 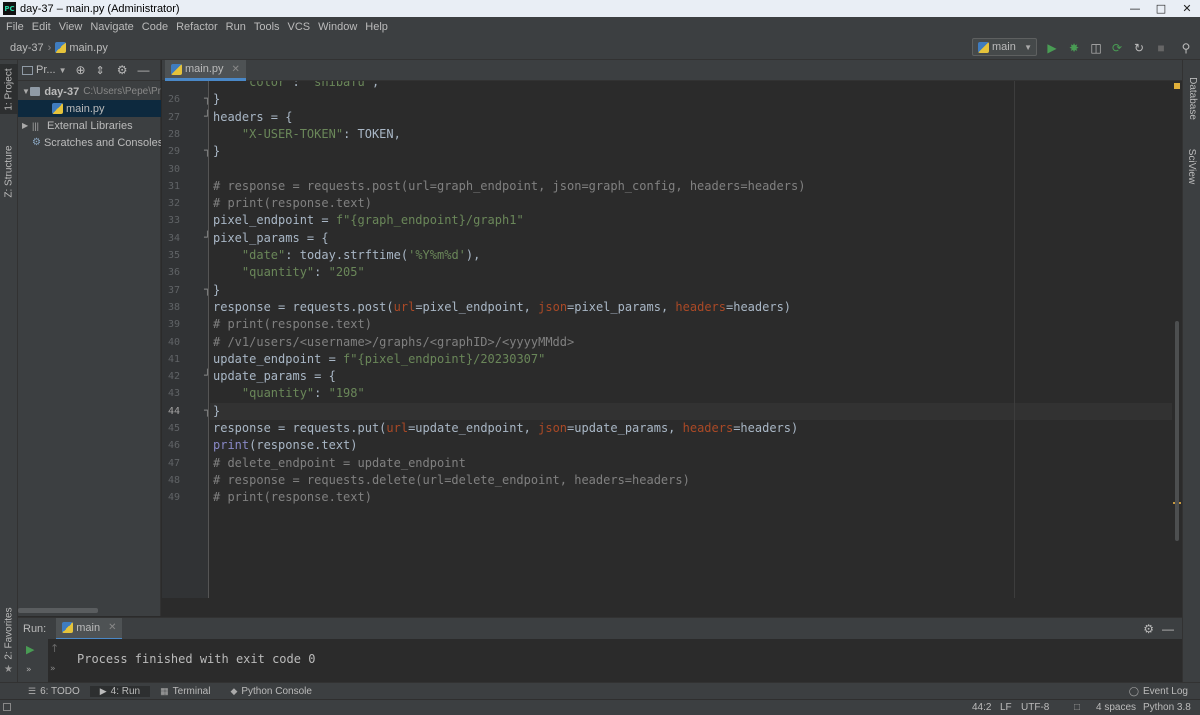 What do you see at coordinates (100, 70) in the screenshot?
I see `collapse-all-icon: ⇕` at bounding box center [100, 70].